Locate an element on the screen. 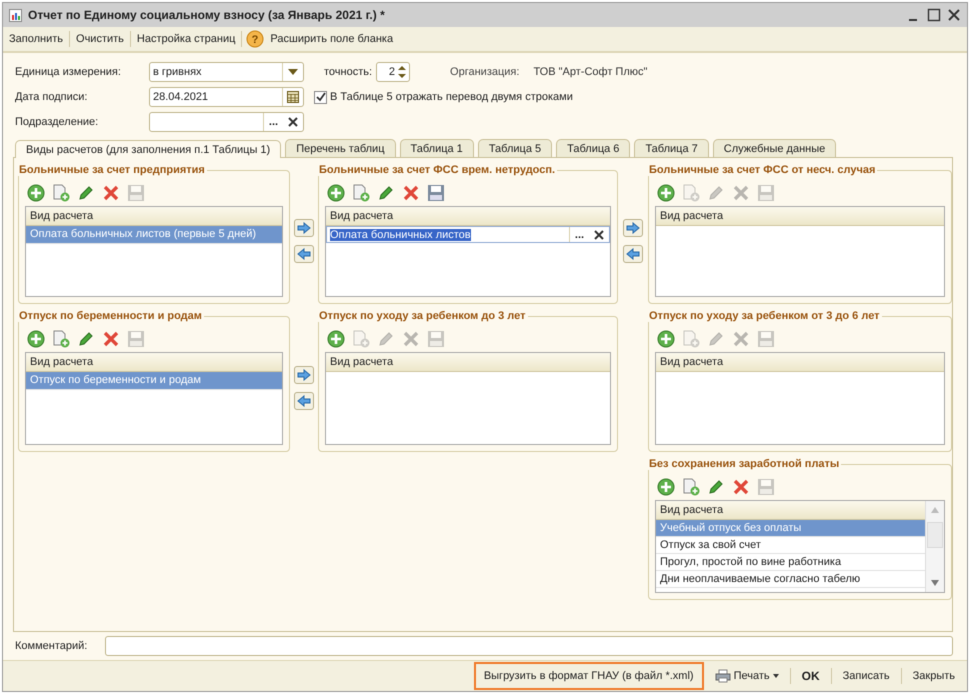 This screenshot has height=696, width=978. toolbar-button: Очистить is located at coordinates (100, 39).